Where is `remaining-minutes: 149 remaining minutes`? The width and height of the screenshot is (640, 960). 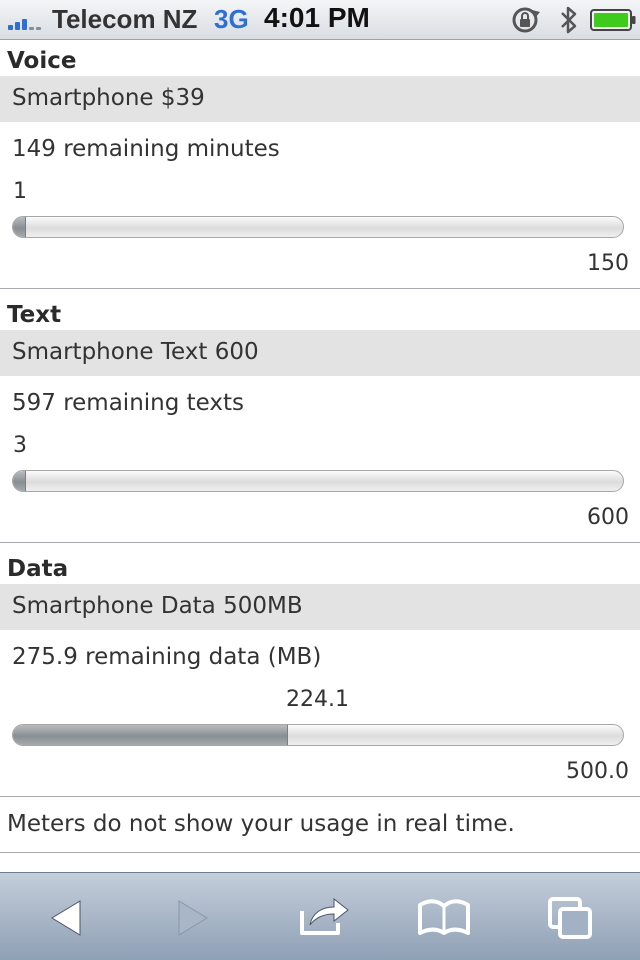
remaining-minutes: 149 remaining minutes is located at coordinates (146, 149).